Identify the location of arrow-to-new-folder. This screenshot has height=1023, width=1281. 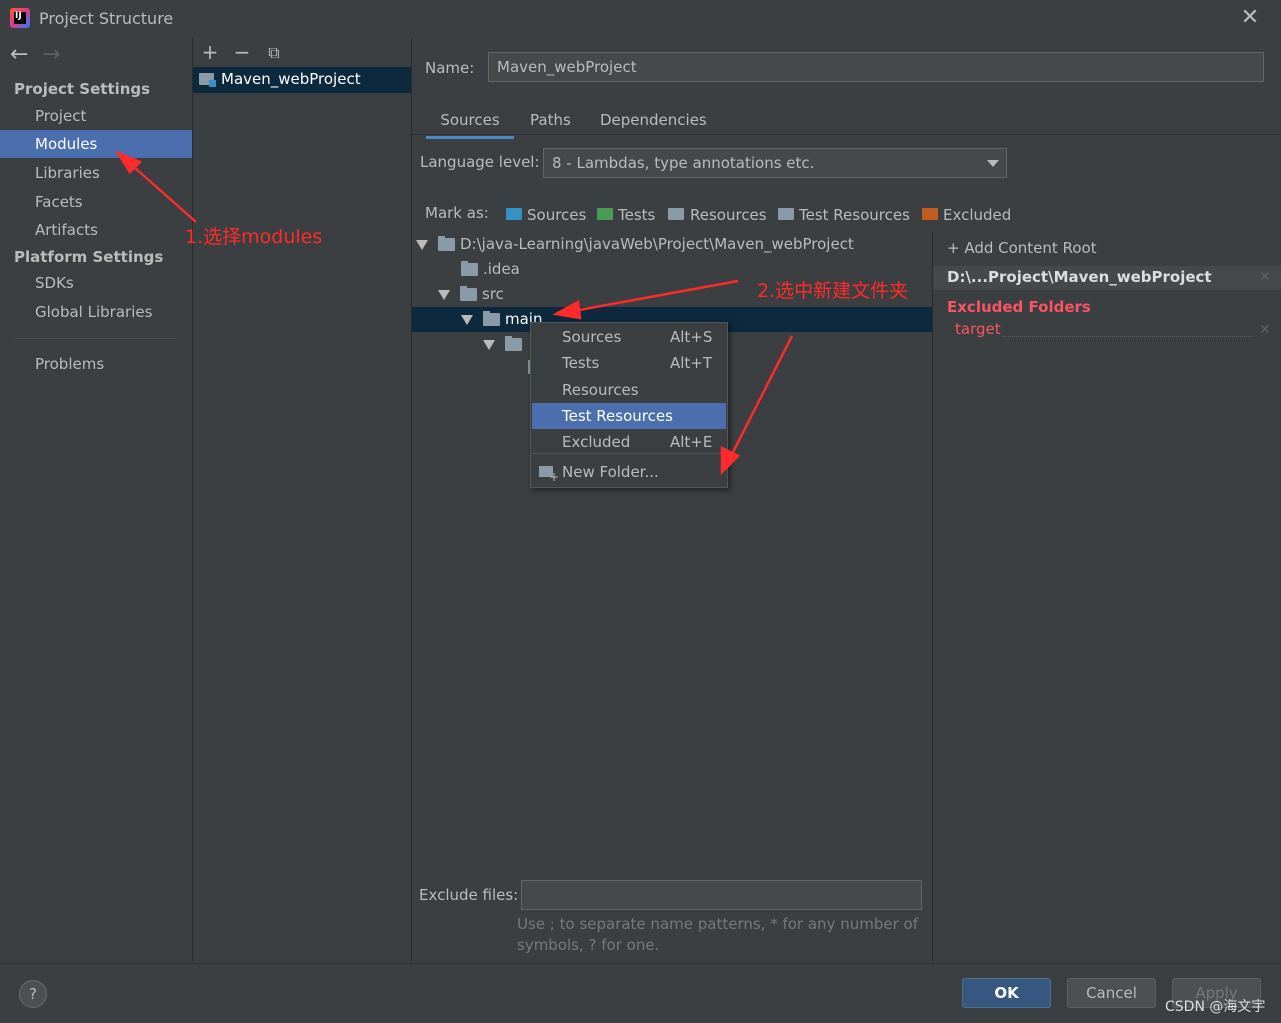
(760, 399).